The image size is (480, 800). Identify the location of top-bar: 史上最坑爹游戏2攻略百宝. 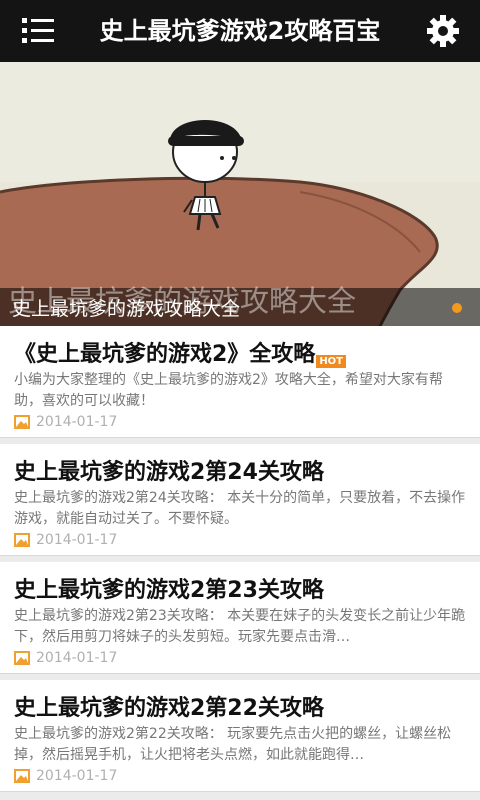
(240, 31).